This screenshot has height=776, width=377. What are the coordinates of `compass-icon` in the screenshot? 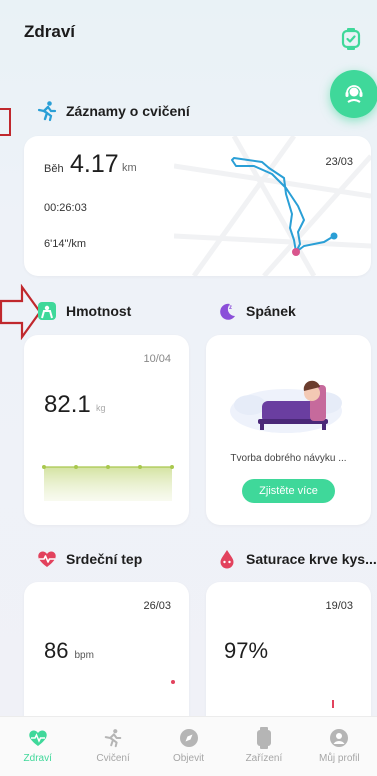 It's located at (189, 738).